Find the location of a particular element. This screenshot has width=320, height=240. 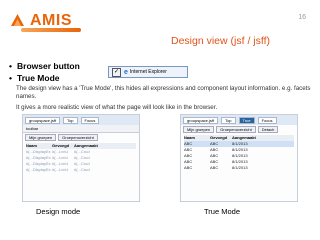

bullet-browser-button: Browser button is located at coordinates (44, 66).